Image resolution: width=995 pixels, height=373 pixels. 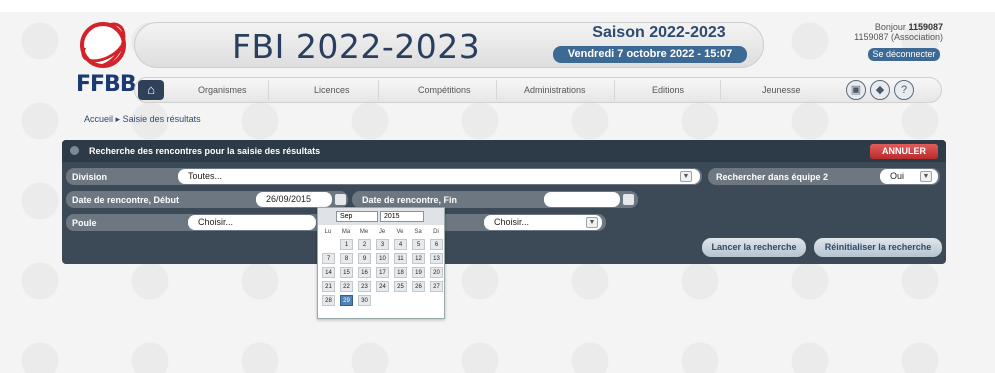 What do you see at coordinates (410, 200) in the screenshot?
I see `date-end-label: Date de rencontre, Fin` at bounding box center [410, 200].